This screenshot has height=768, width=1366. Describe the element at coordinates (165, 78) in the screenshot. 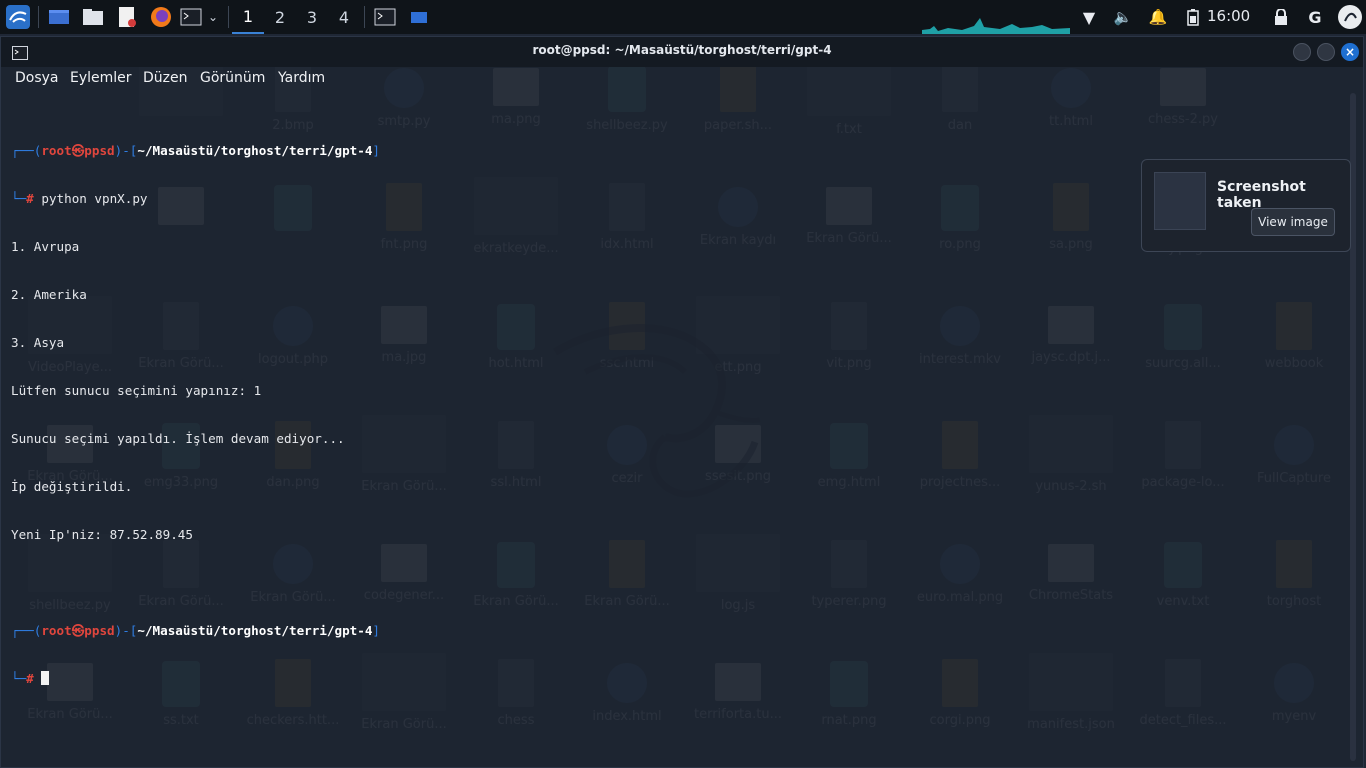

I see `menu-duzen: Düzen` at that location.